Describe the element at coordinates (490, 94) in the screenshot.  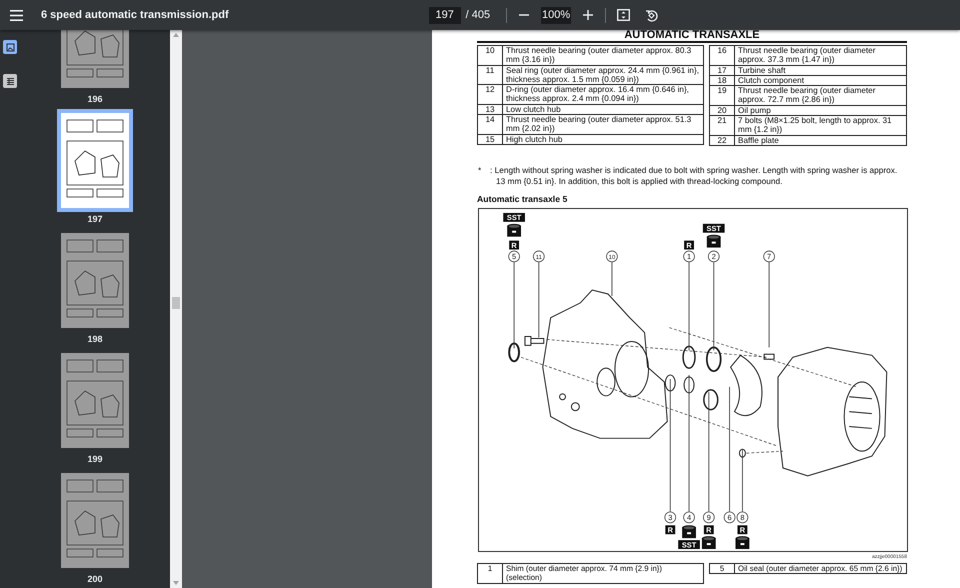
I see `part-number: 12` at that location.